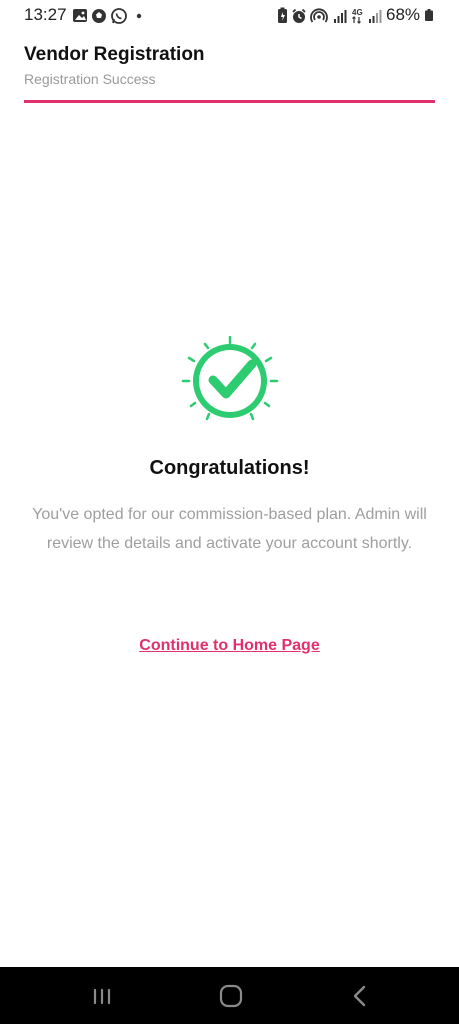  What do you see at coordinates (139, 16) in the screenshot?
I see `dot-icon` at bounding box center [139, 16].